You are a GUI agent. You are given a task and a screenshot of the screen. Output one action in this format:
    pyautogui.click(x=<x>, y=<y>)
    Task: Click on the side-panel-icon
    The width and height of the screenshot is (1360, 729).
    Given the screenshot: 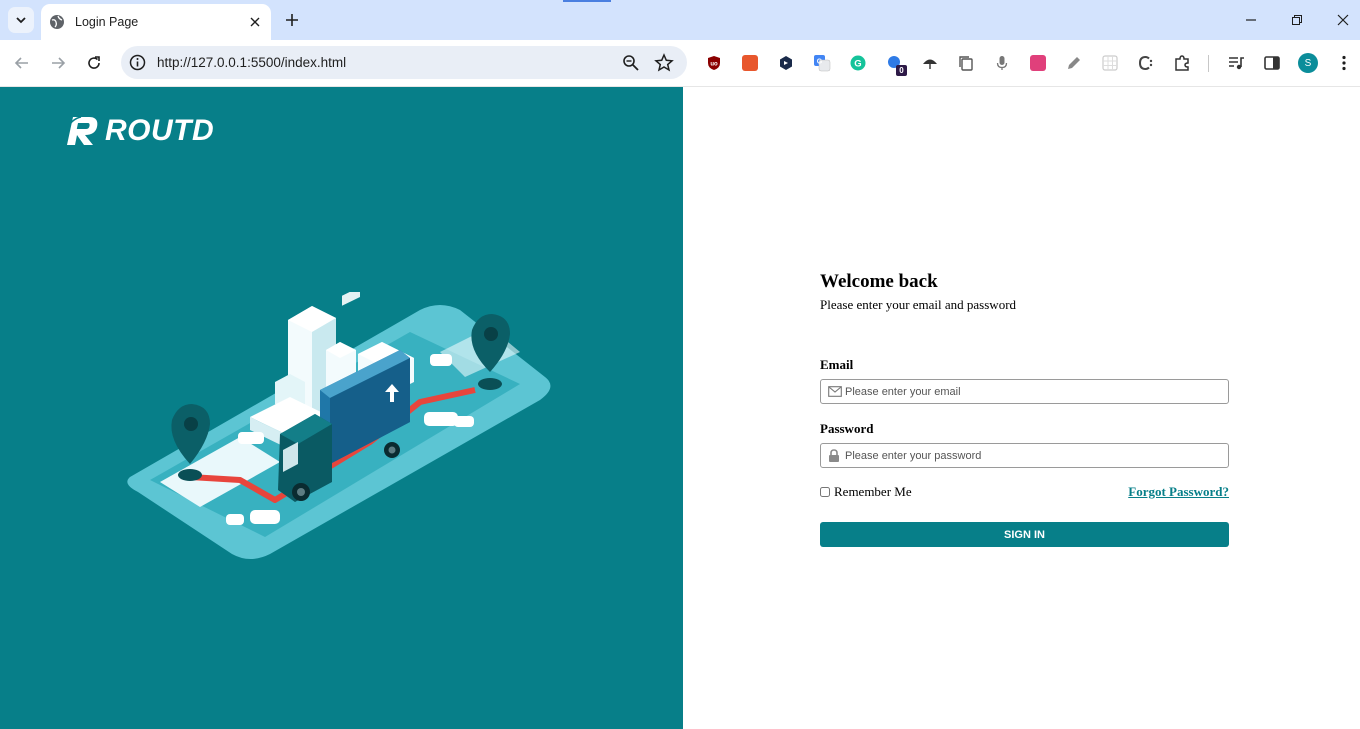 What is the action you would take?
    pyautogui.click(x=1272, y=63)
    